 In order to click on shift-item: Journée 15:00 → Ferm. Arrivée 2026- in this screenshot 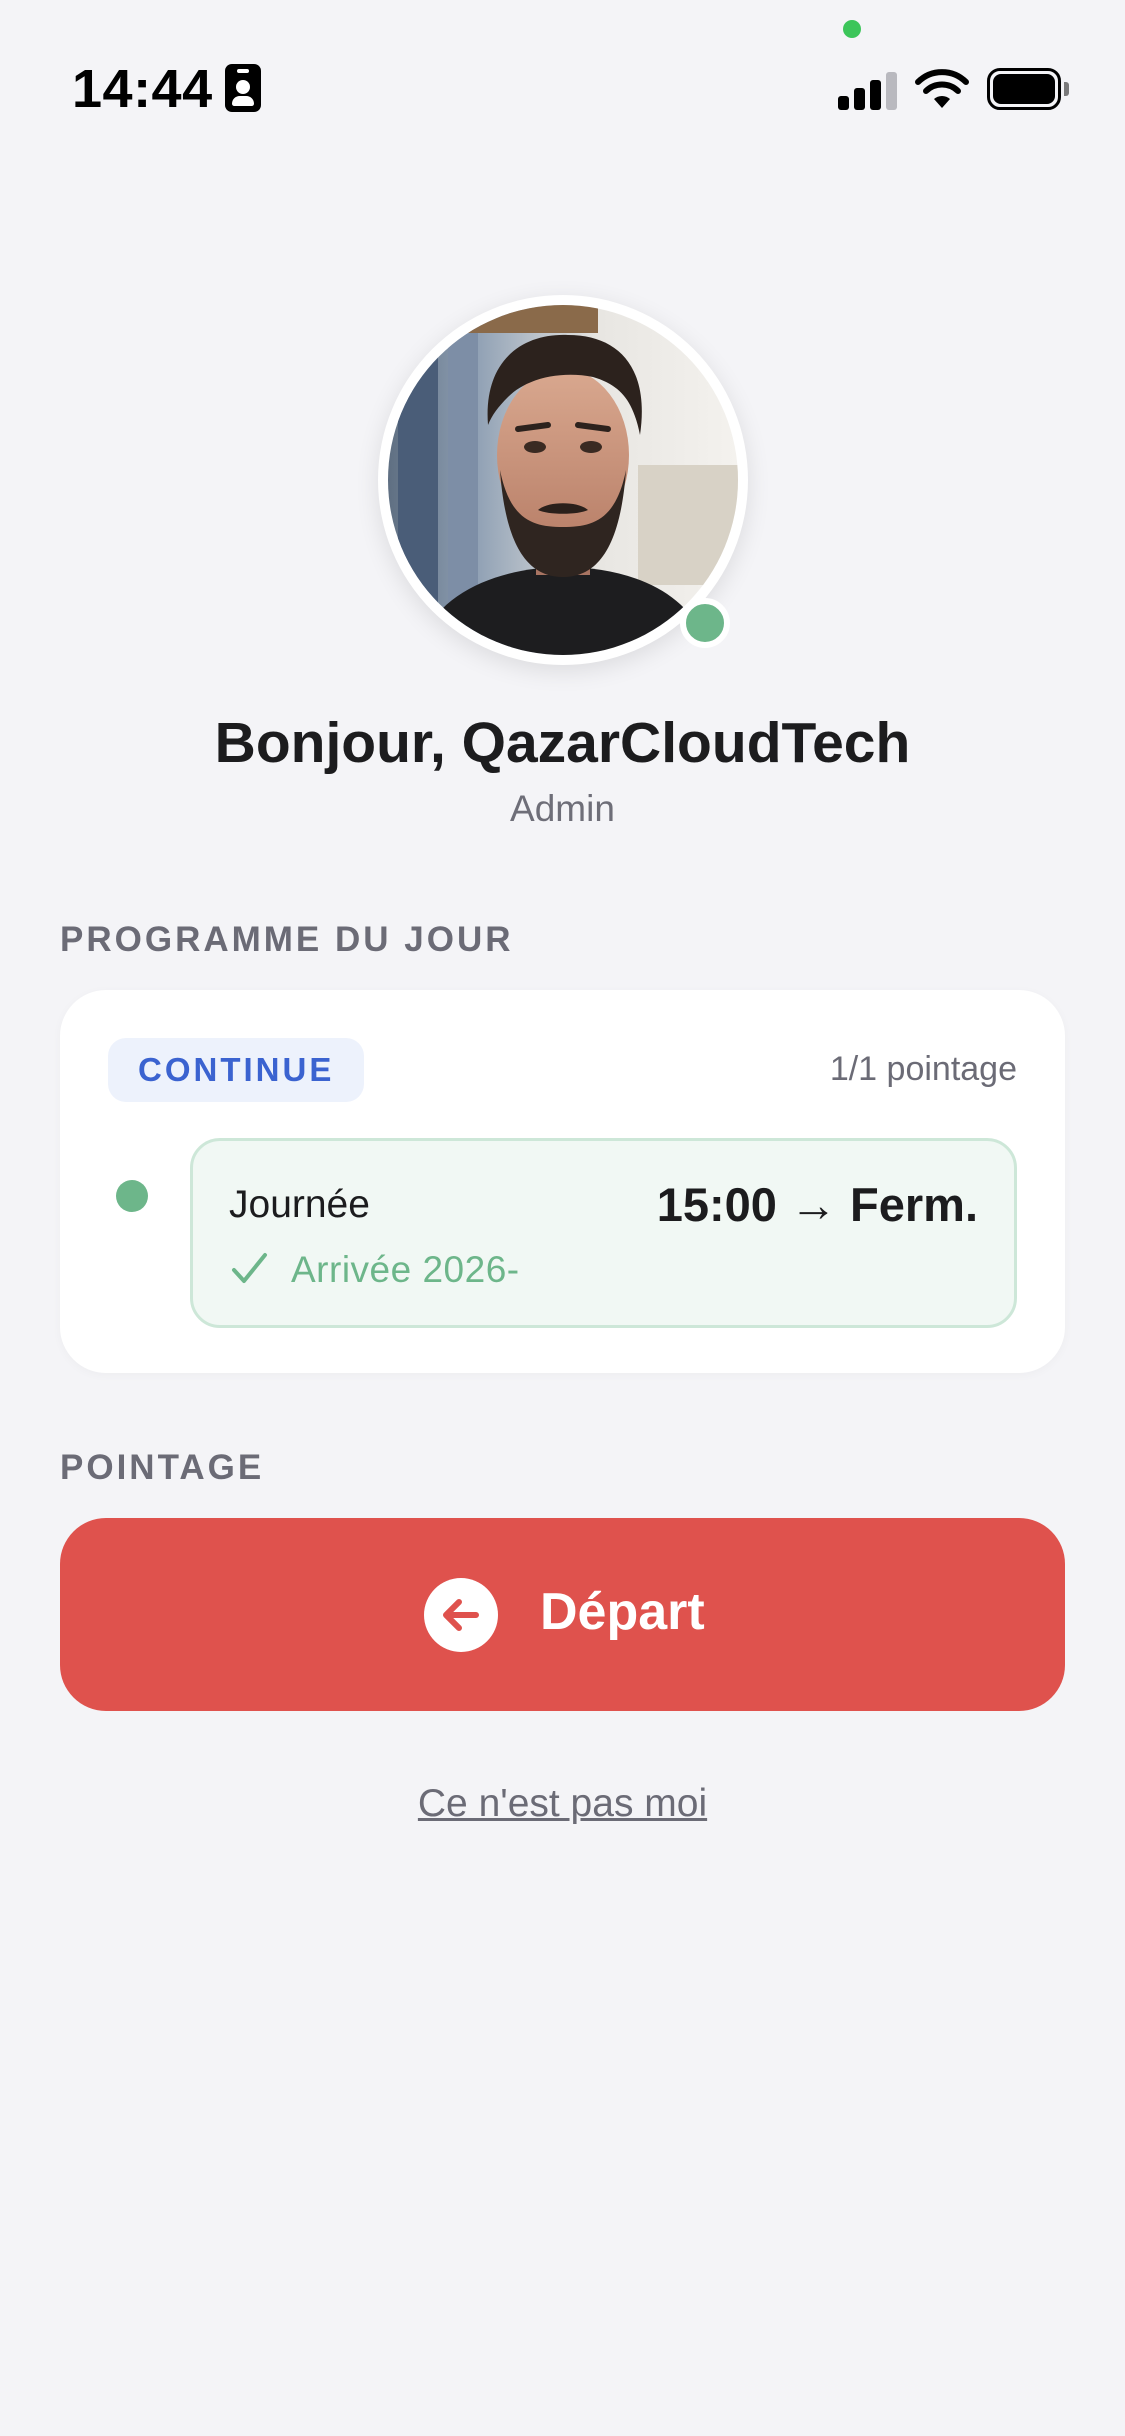, I will do `click(603, 1233)`.